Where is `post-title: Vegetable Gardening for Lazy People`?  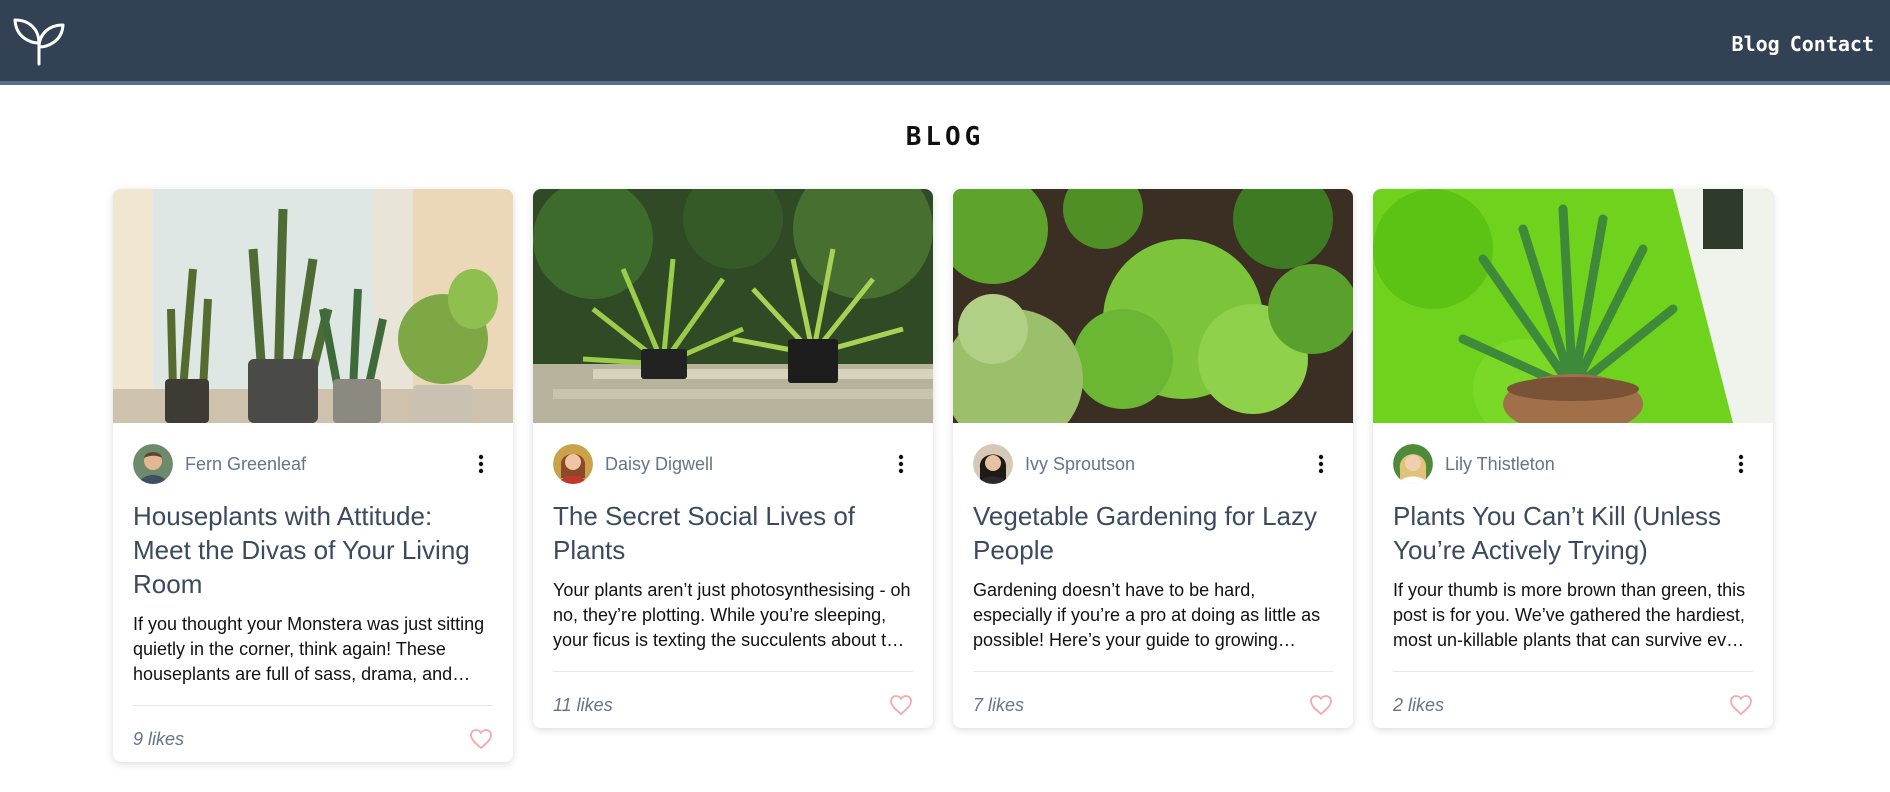
post-title: Vegetable Gardening for Lazy People is located at coordinates (1153, 533).